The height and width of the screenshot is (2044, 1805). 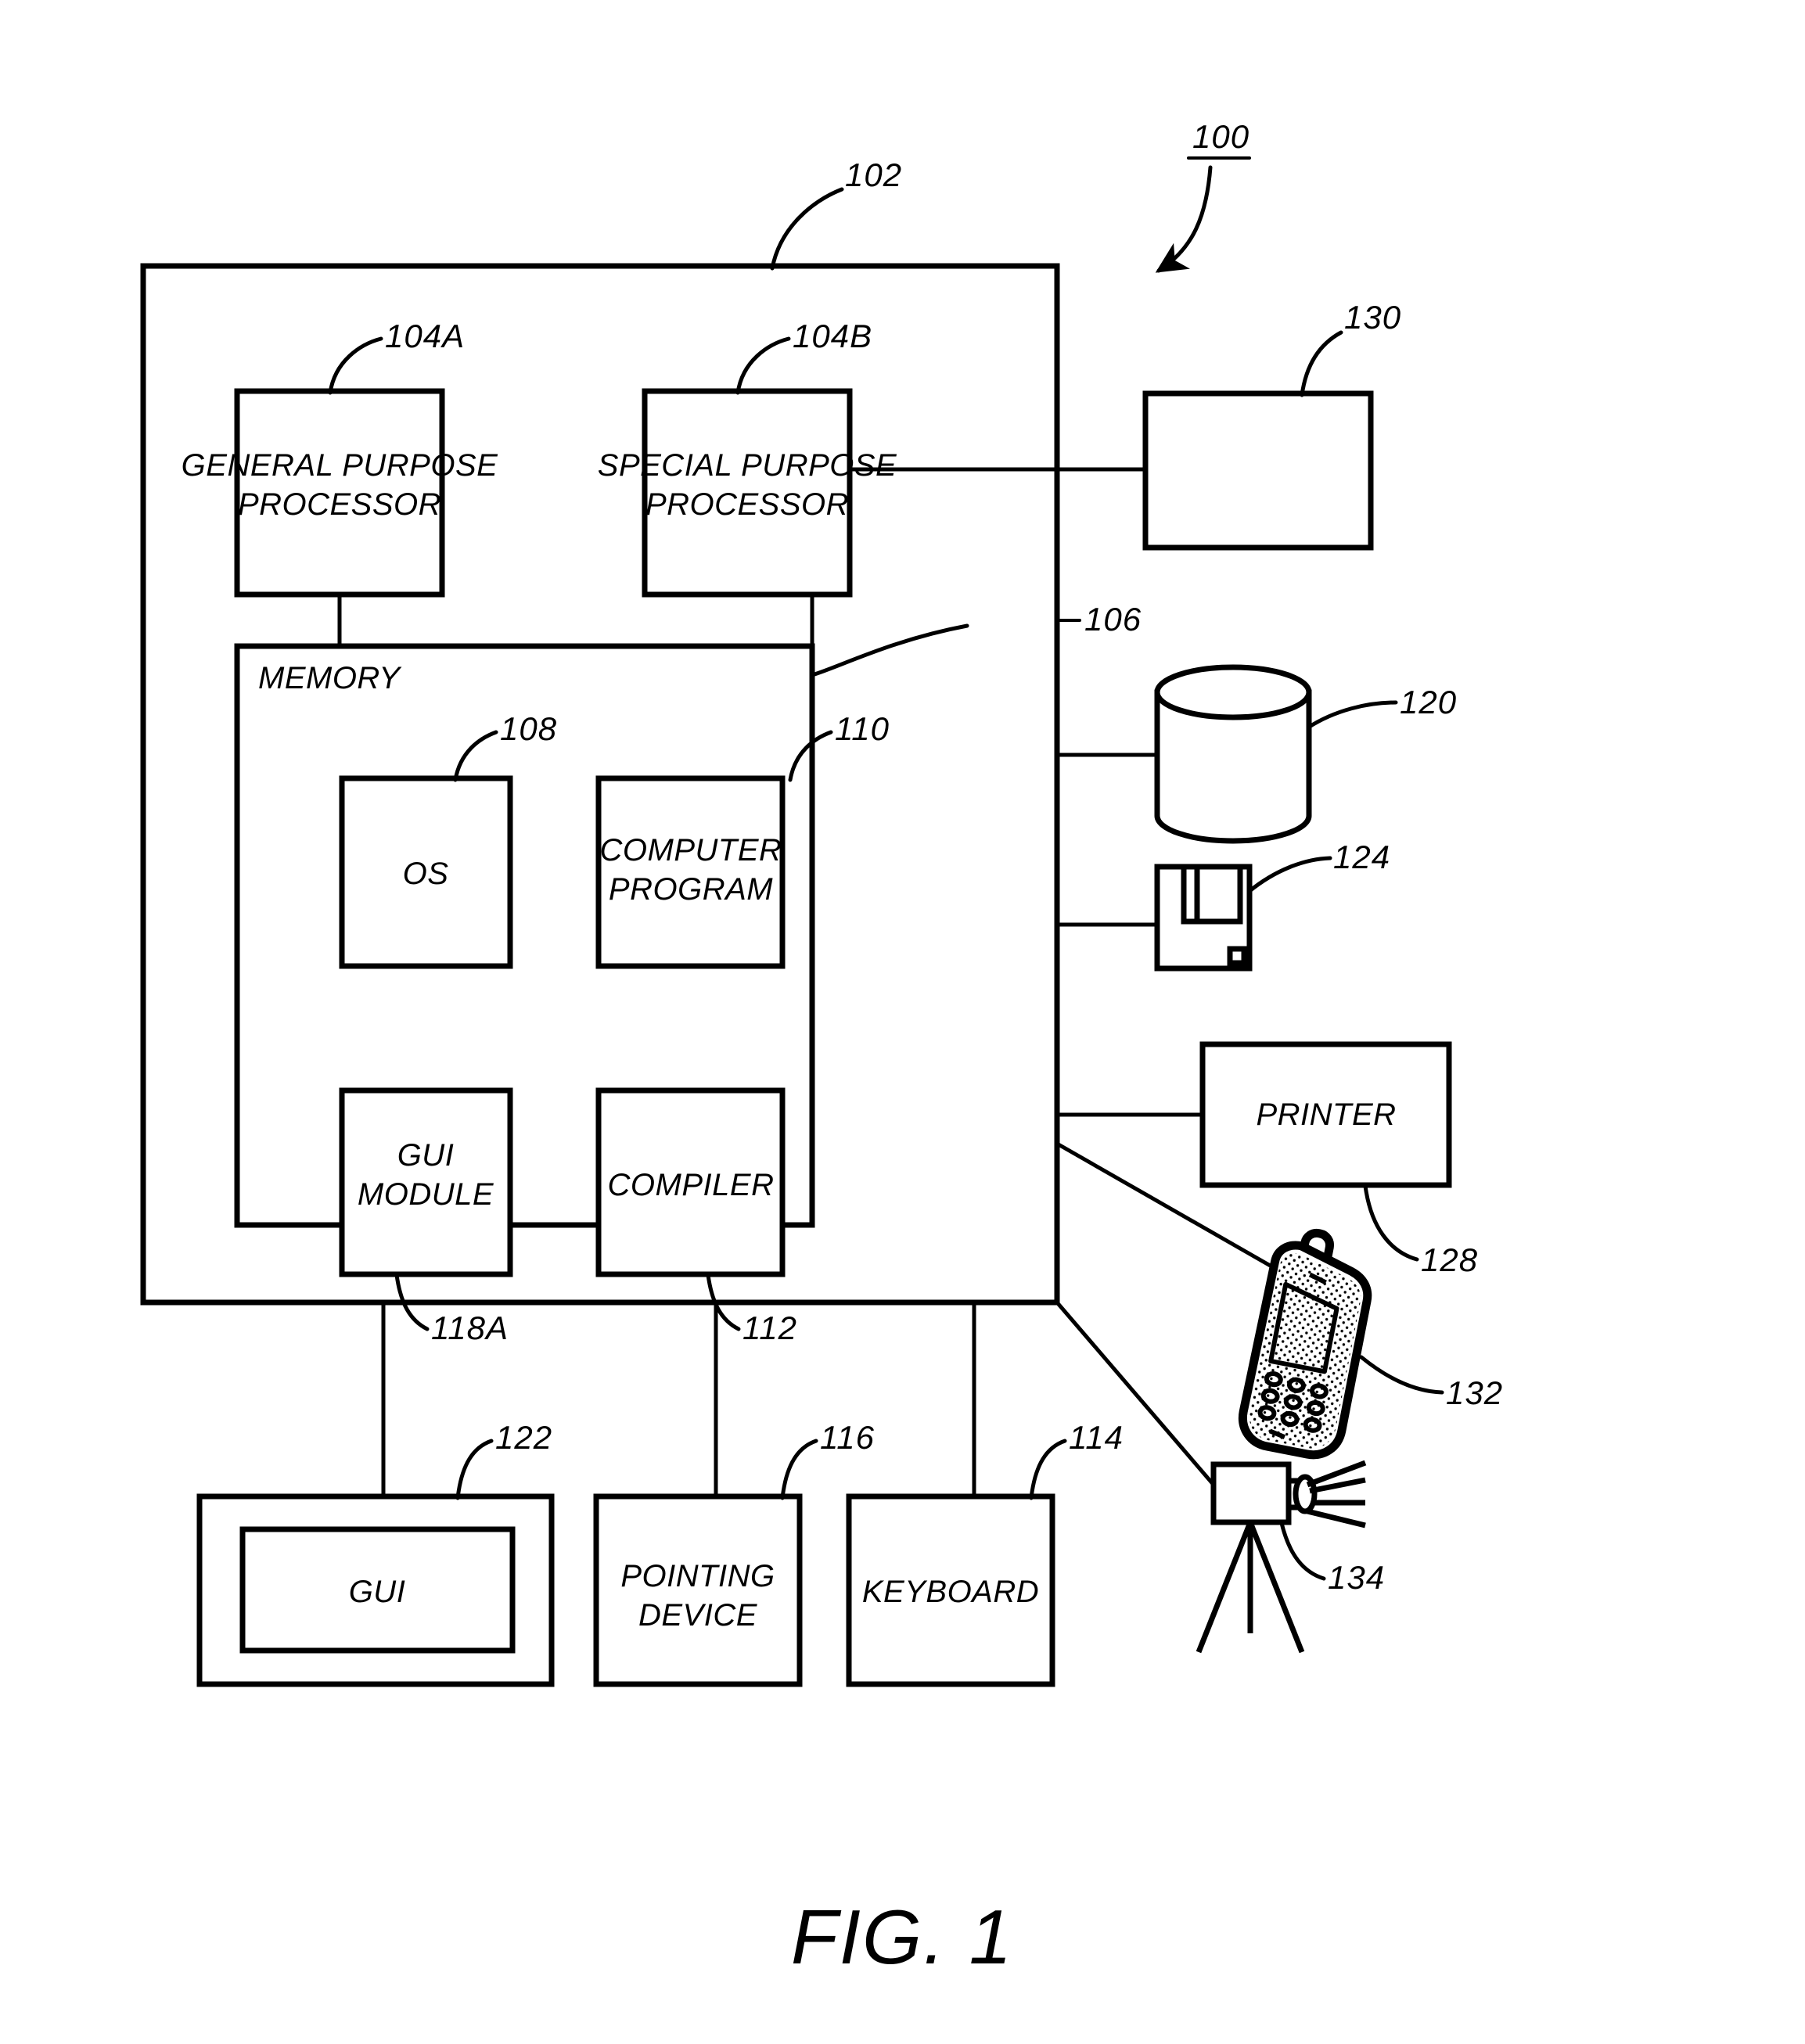 I want to click on ref-label-118A: 118A, so click(x=470, y=1327).